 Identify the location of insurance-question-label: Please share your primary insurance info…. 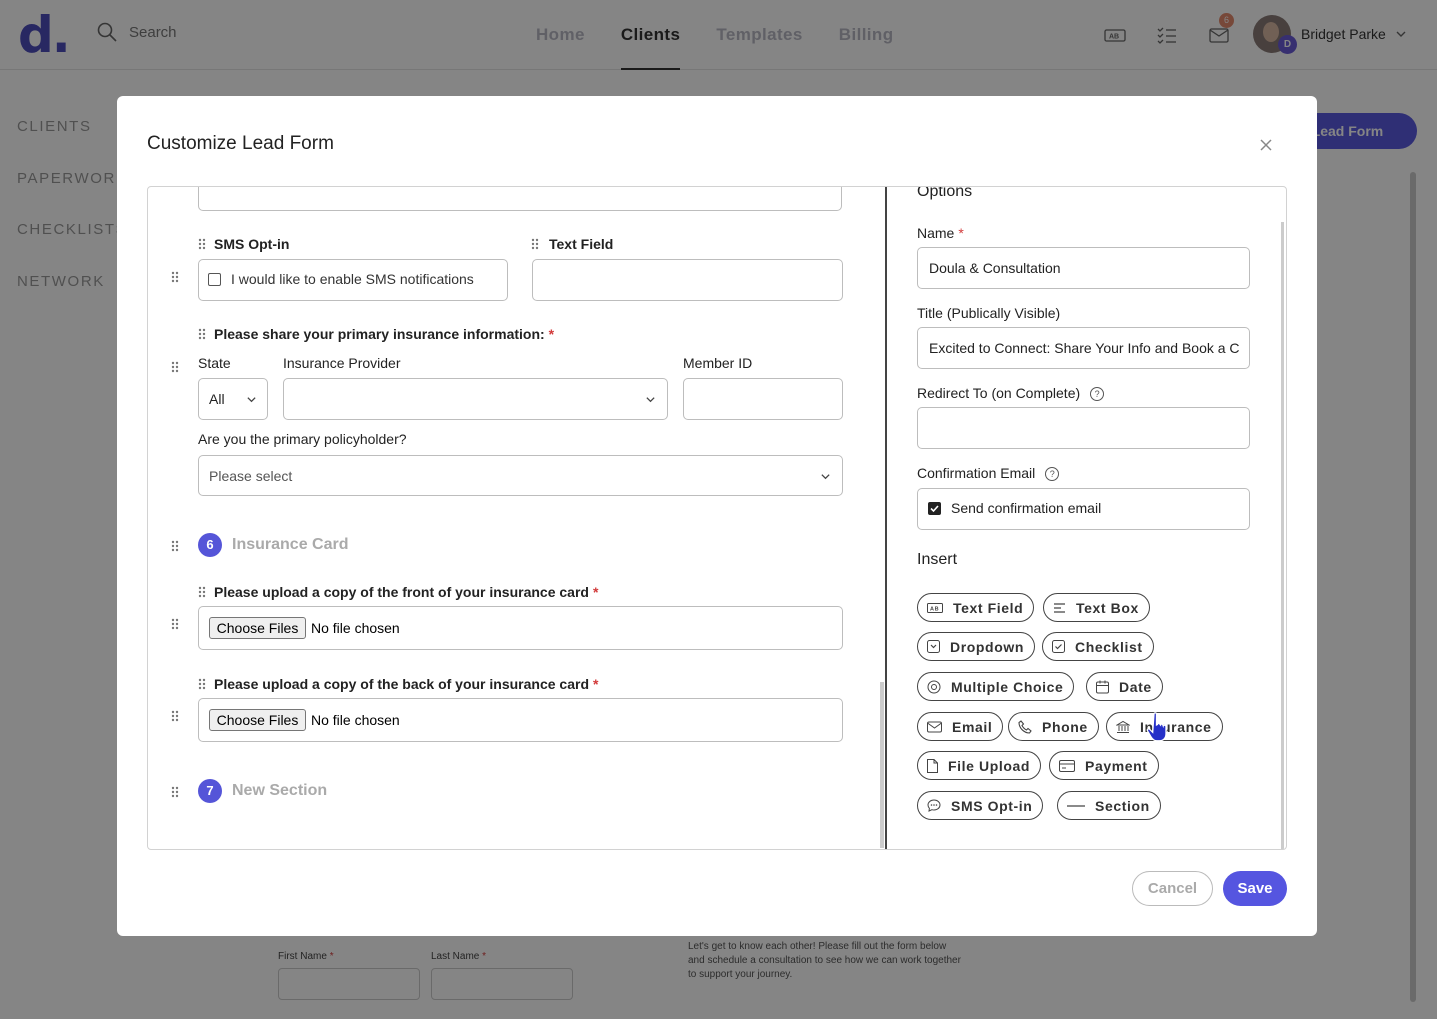
(384, 334).